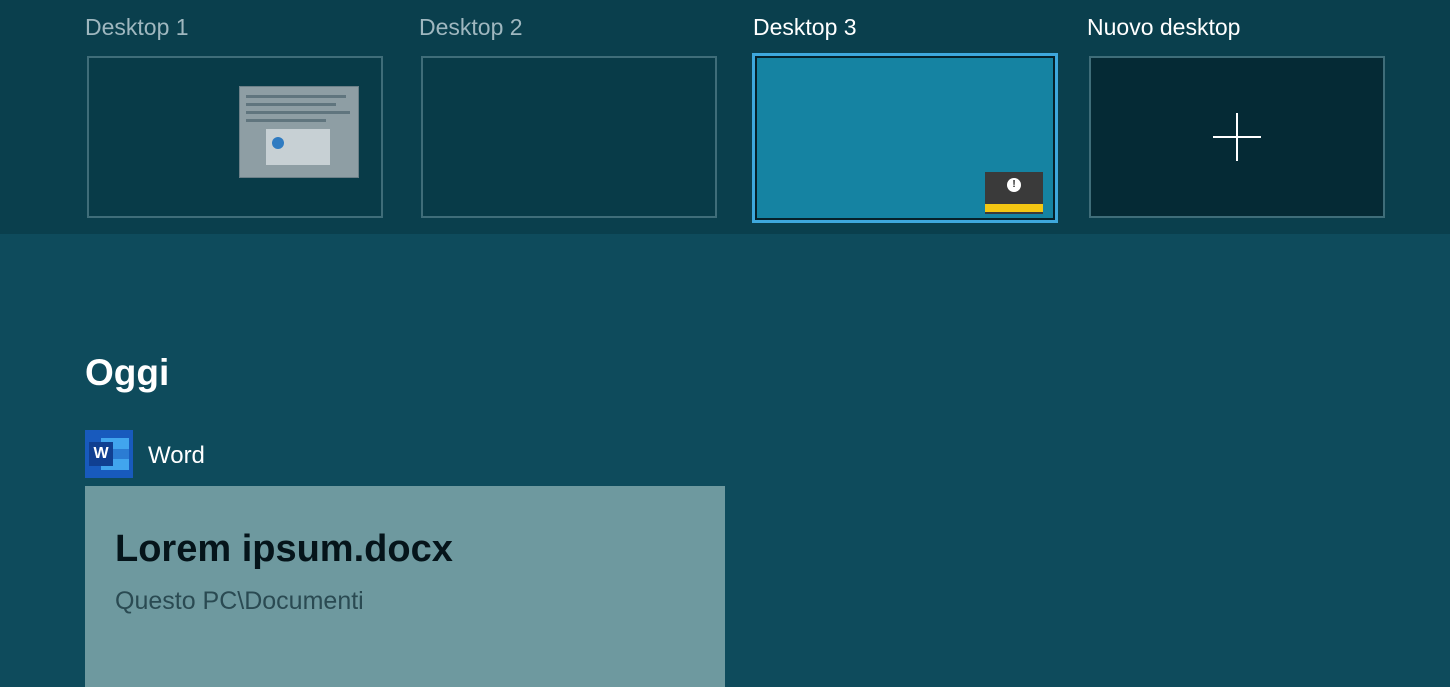  I want to click on warning-icon: !, so click(1014, 185).